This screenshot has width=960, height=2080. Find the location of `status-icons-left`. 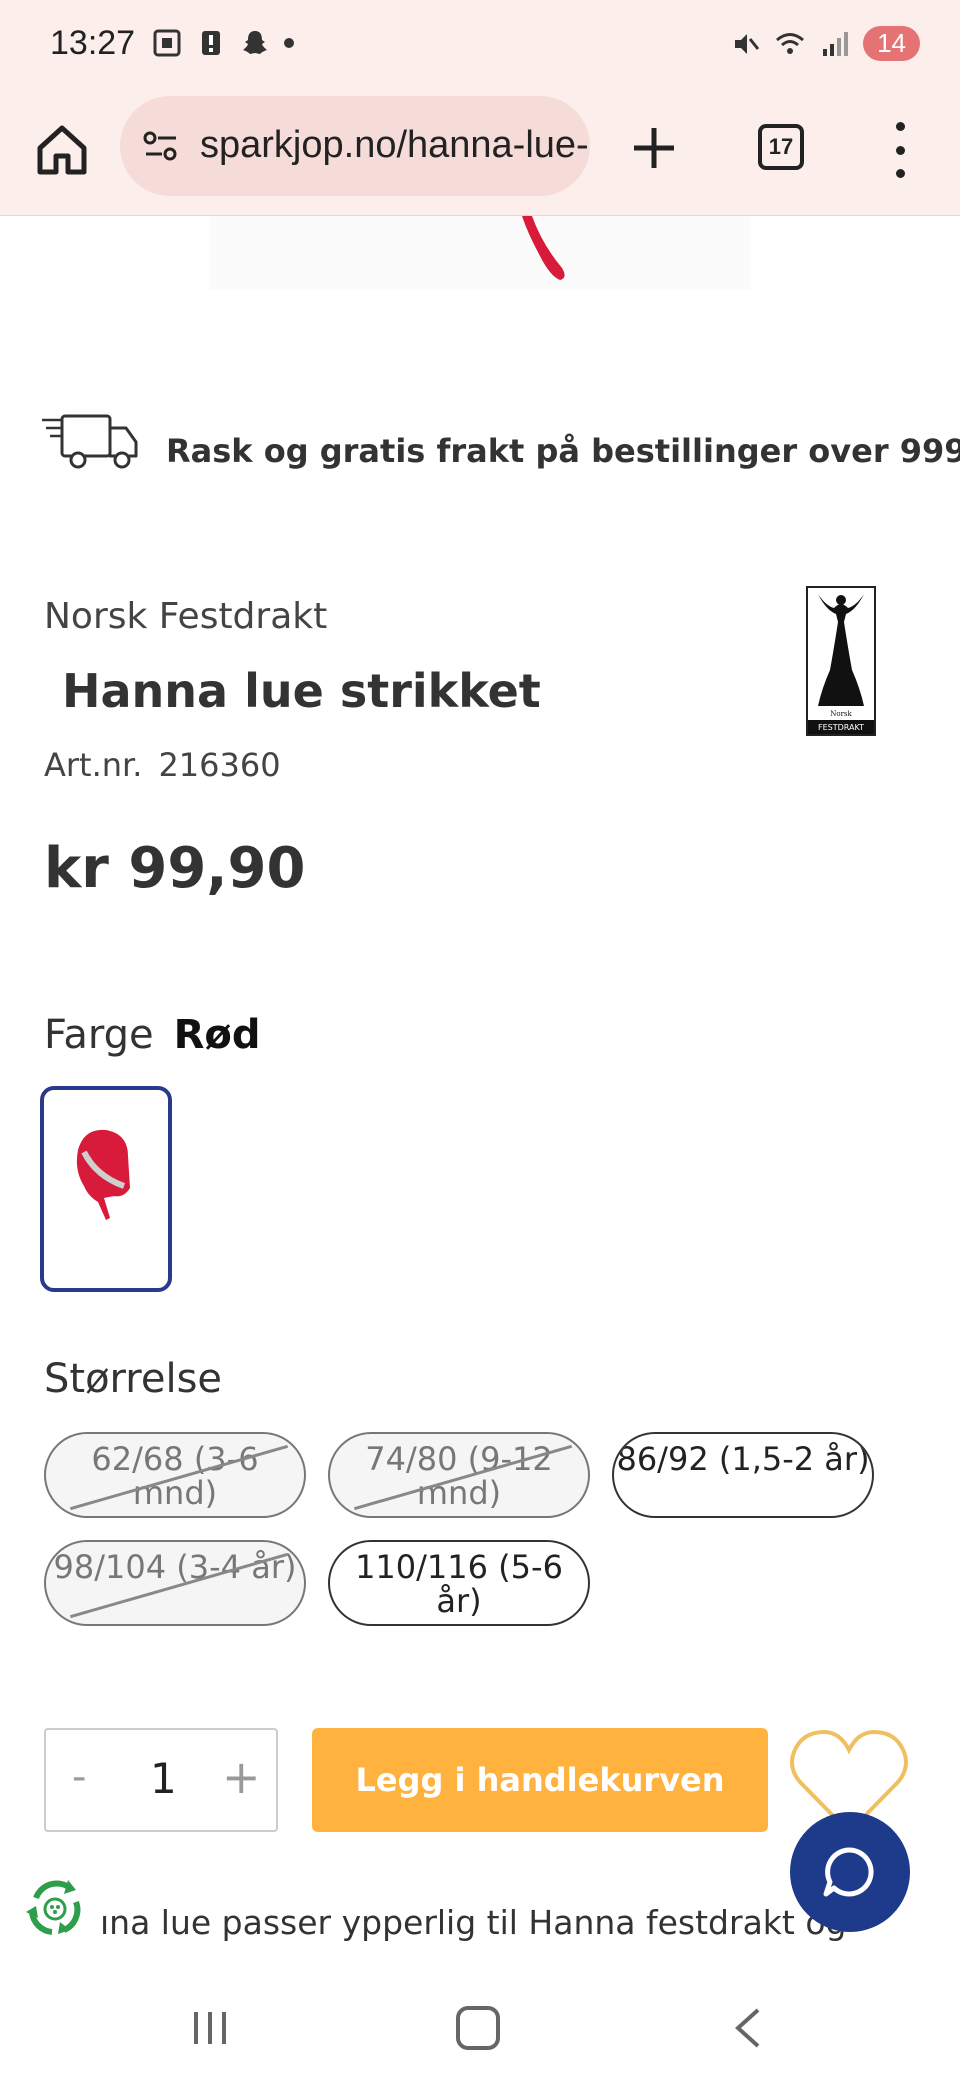

status-icons-left is located at coordinates (223, 43).